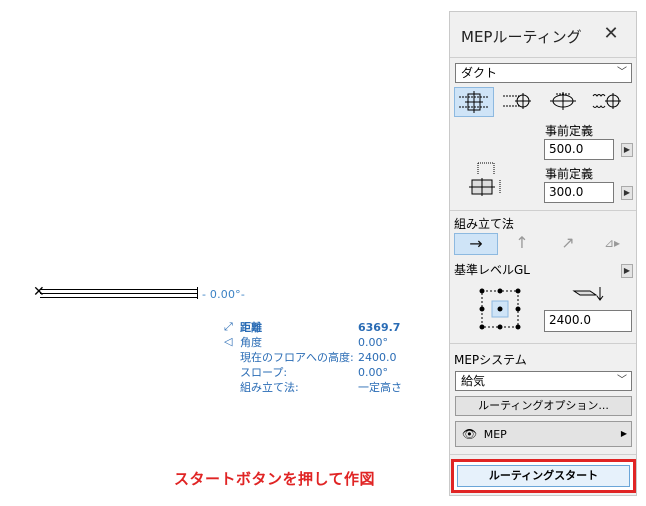 The width and height of the screenshot is (646, 506). What do you see at coordinates (197, 293) in the screenshot?
I see `duct-end-cap` at bounding box center [197, 293].